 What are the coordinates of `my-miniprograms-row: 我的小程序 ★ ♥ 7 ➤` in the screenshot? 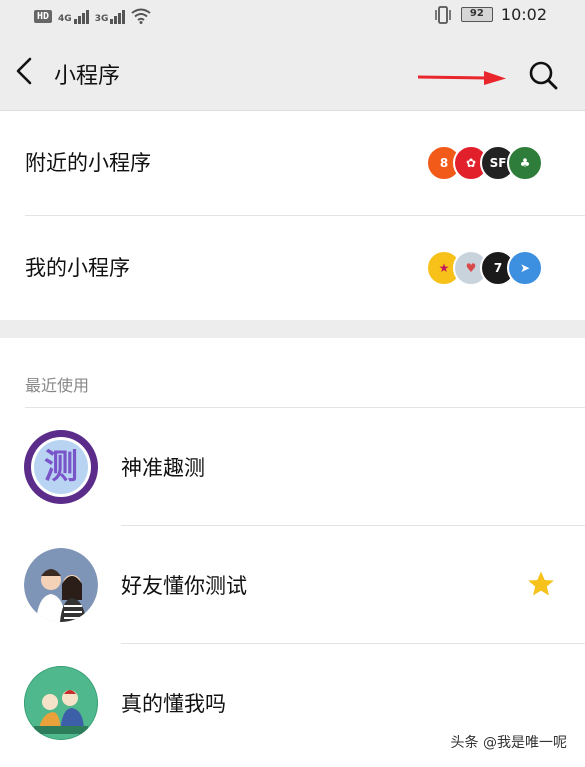 It's located at (292, 268).